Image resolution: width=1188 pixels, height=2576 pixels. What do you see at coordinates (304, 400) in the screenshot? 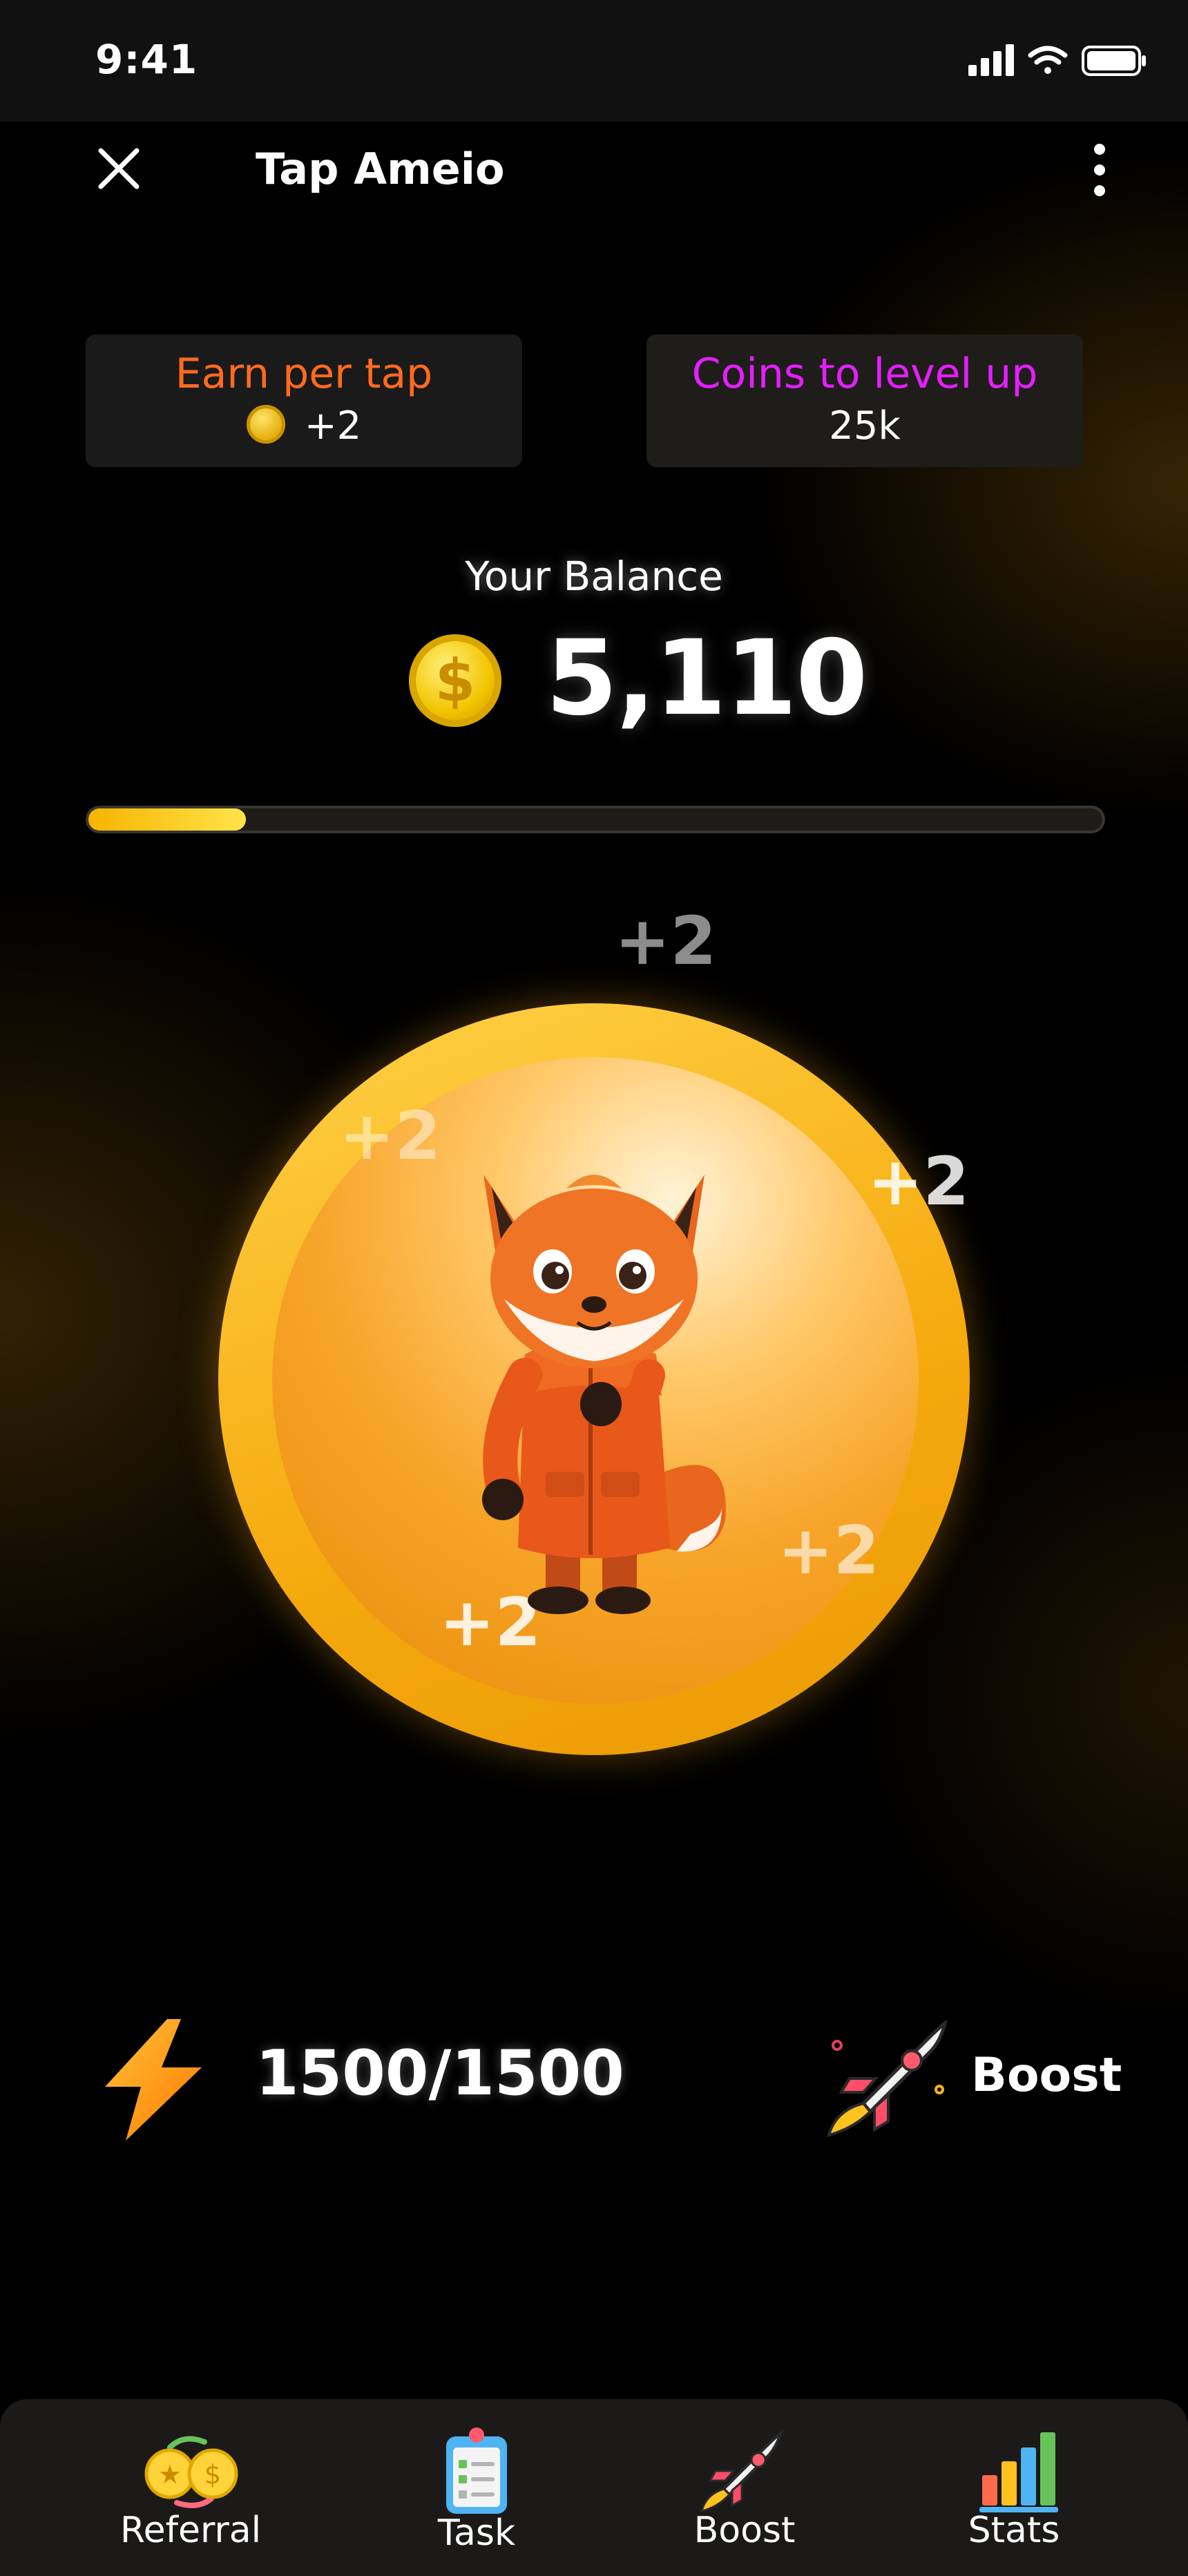
I see `earn-per-tap-card: Earn per tap +2` at bounding box center [304, 400].